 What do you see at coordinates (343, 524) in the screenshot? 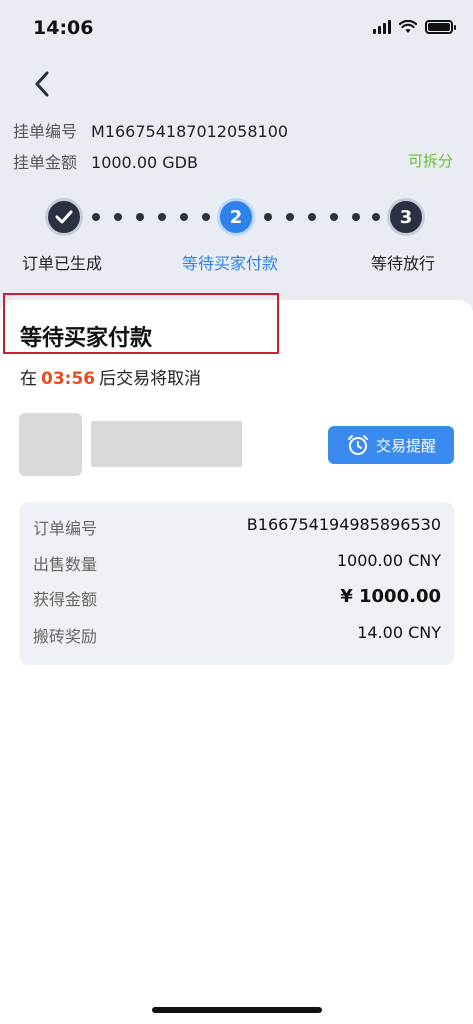
I see `detail-value: B166754194985896530` at bounding box center [343, 524].